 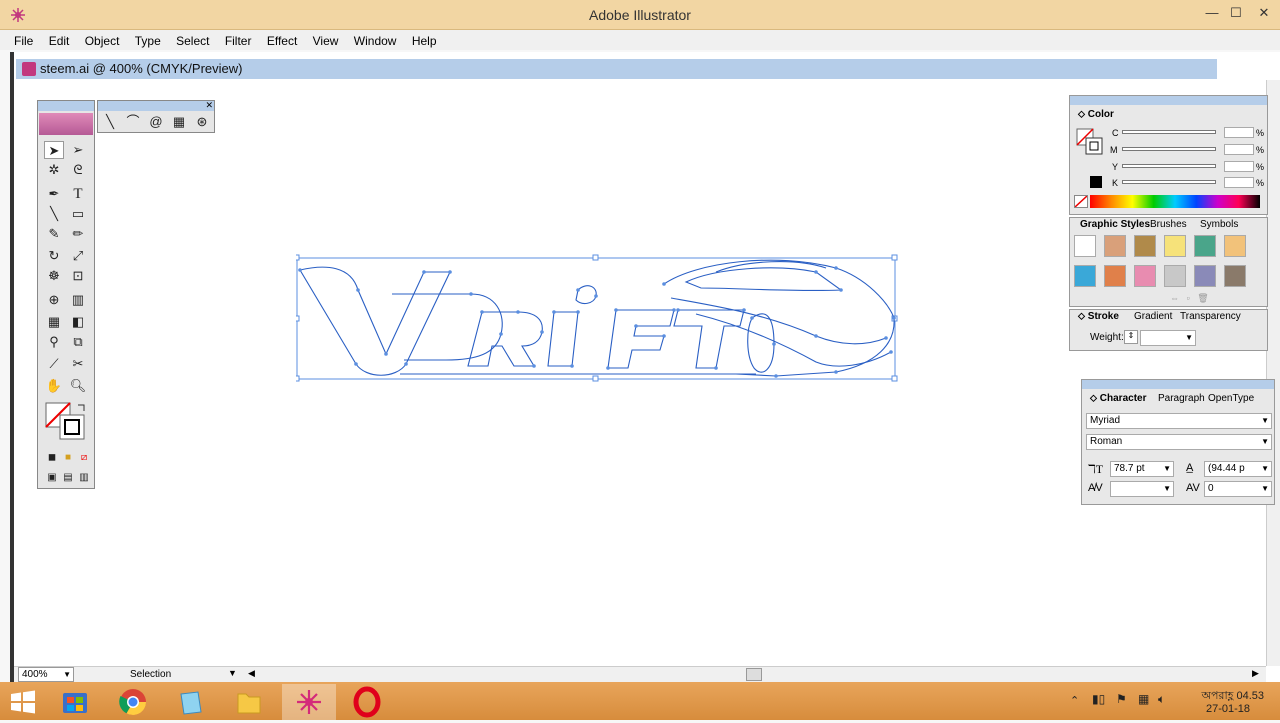 What do you see at coordinates (1169, 132) in the screenshot?
I see `channel-c-slider` at bounding box center [1169, 132].